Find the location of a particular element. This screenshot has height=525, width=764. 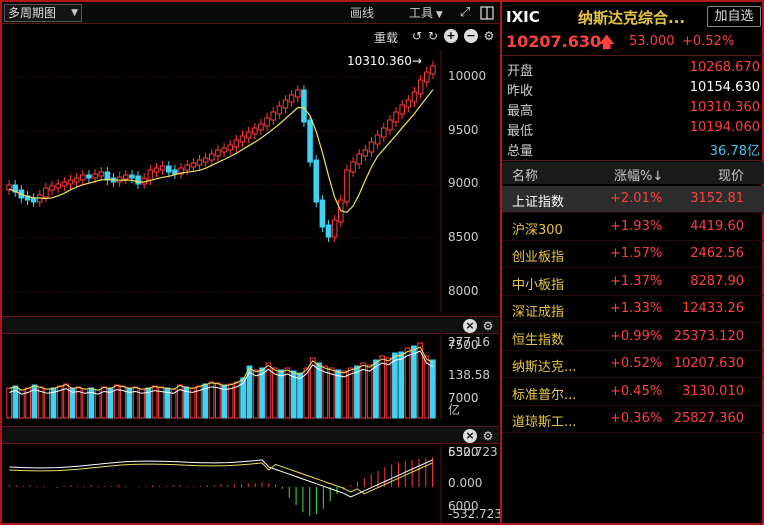

table-row: 道琼斯工... +0.36% 25827.360 is located at coordinates (633, 419).